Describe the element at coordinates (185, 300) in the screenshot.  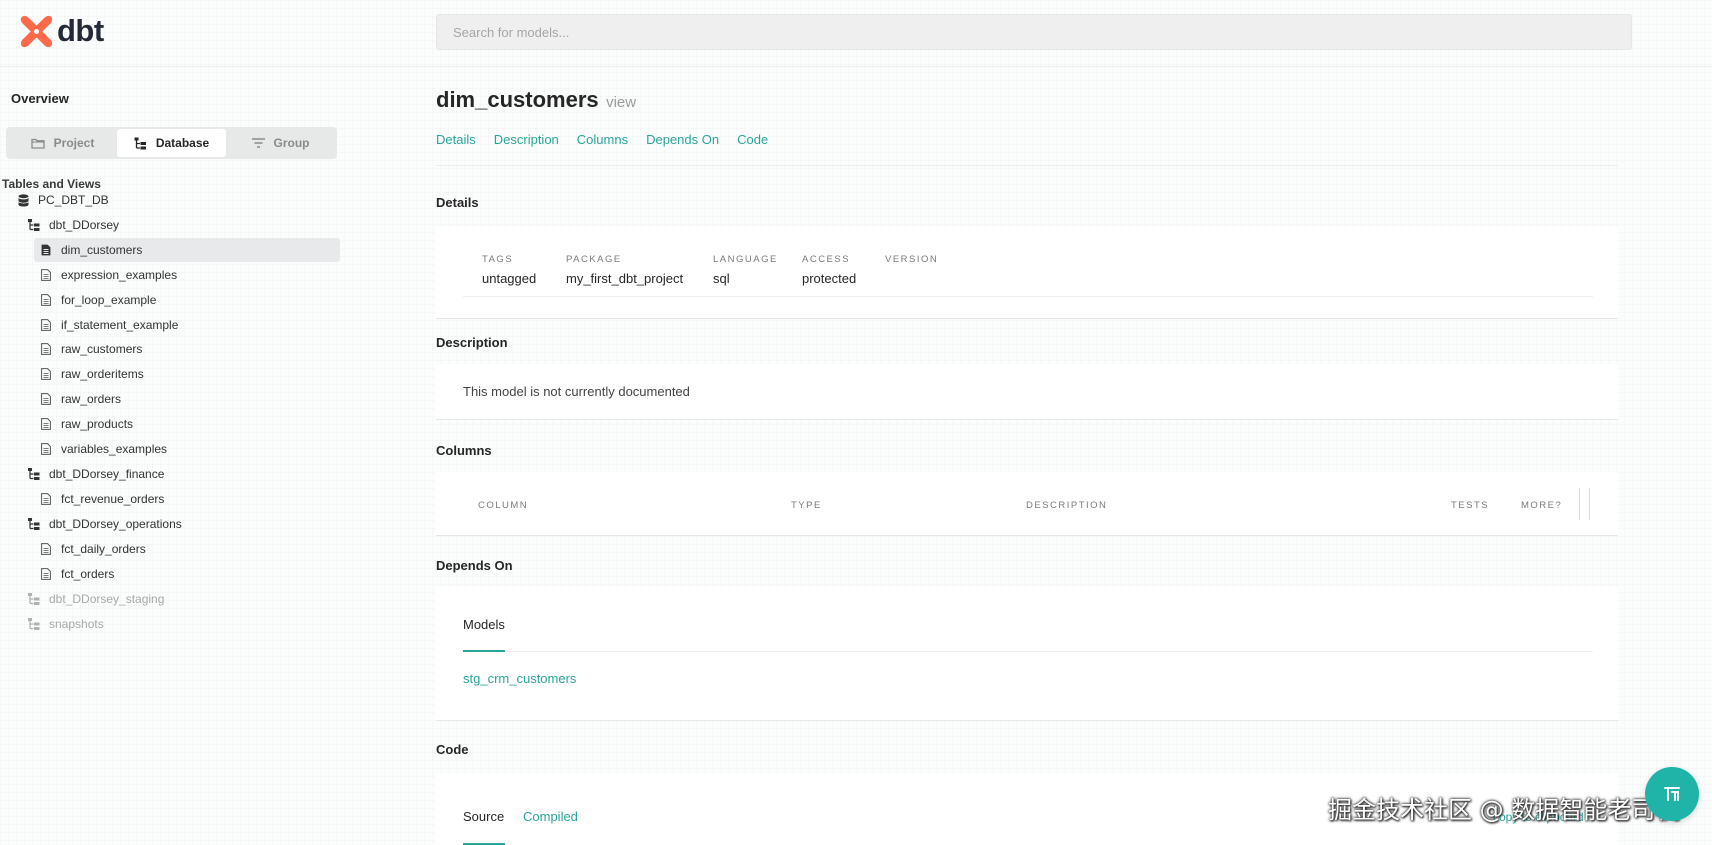
I see `tree-item-model: for_loop_example` at that location.